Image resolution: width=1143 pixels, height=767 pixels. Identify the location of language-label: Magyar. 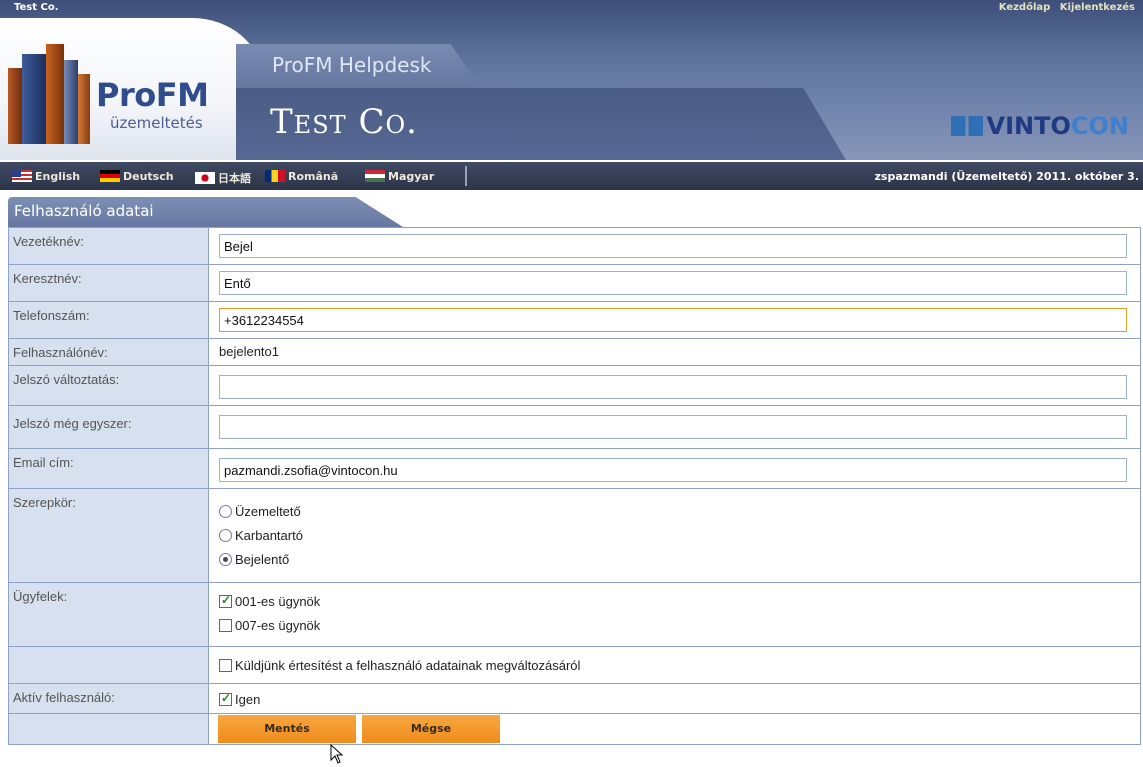
(411, 176).